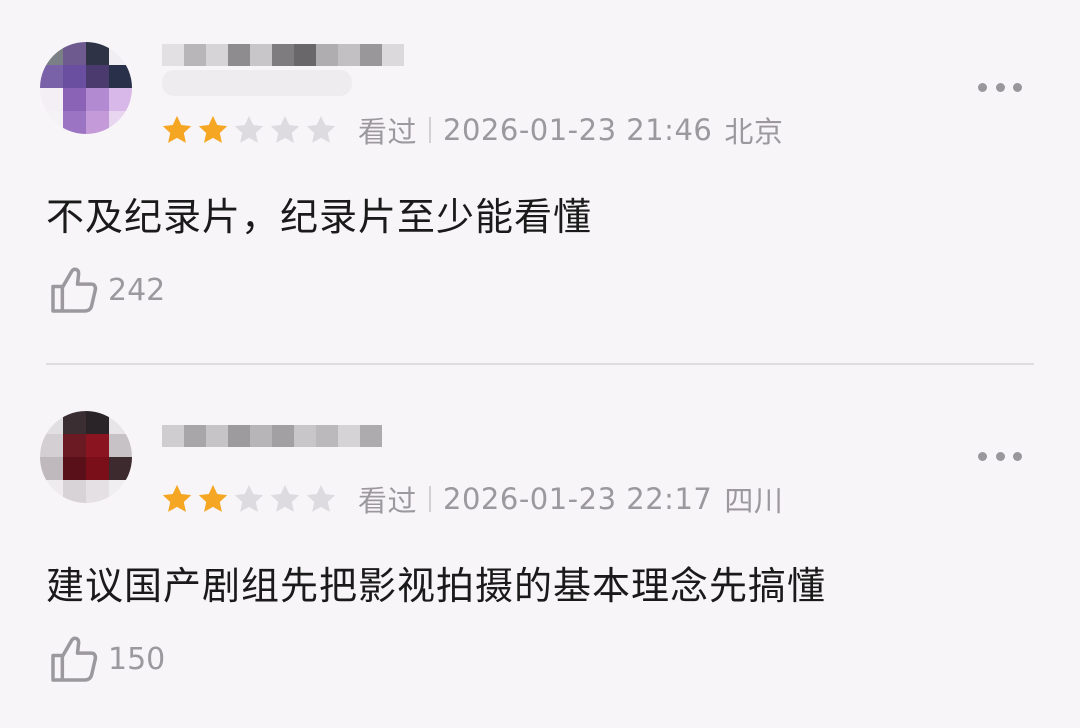 The image size is (1080, 728). I want to click on like-button: 150, so click(105, 659).